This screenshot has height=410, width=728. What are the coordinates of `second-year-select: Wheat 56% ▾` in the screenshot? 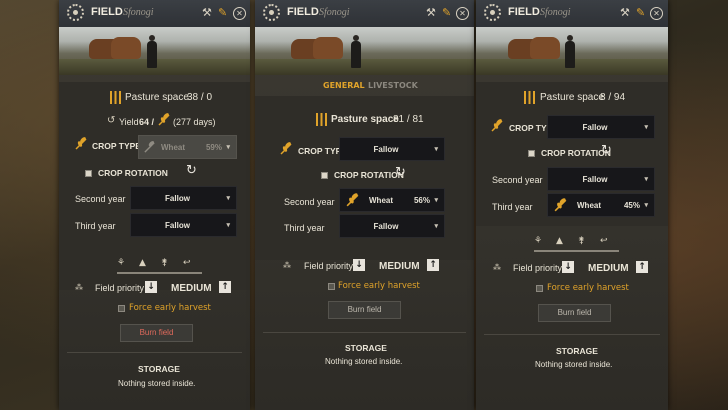 It's located at (392, 200).